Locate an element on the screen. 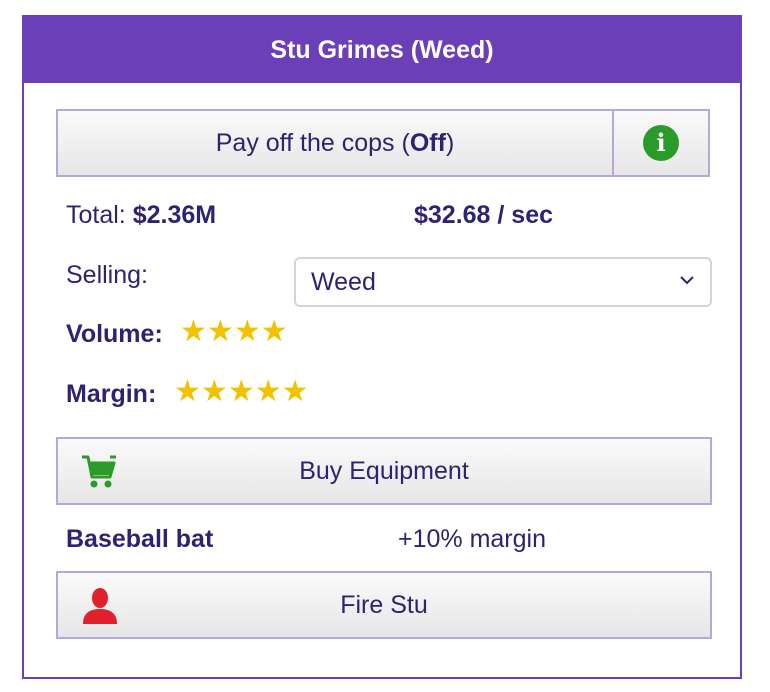  volume-rating: ★ ★ ★ ★ is located at coordinates (234, 332).